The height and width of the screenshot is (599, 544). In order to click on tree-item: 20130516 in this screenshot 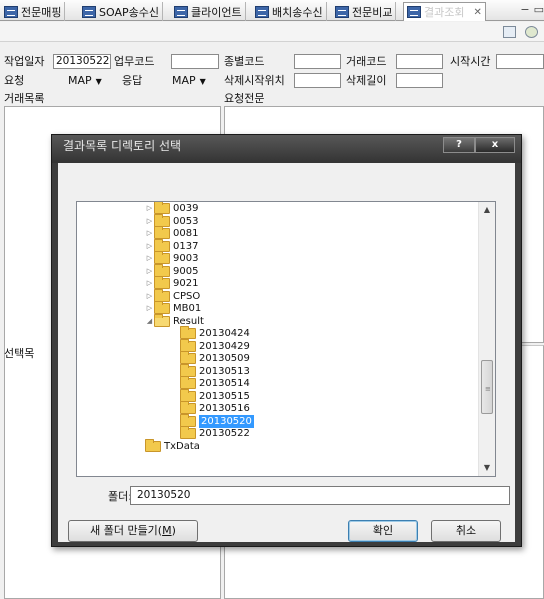, I will do `click(215, 408)`.